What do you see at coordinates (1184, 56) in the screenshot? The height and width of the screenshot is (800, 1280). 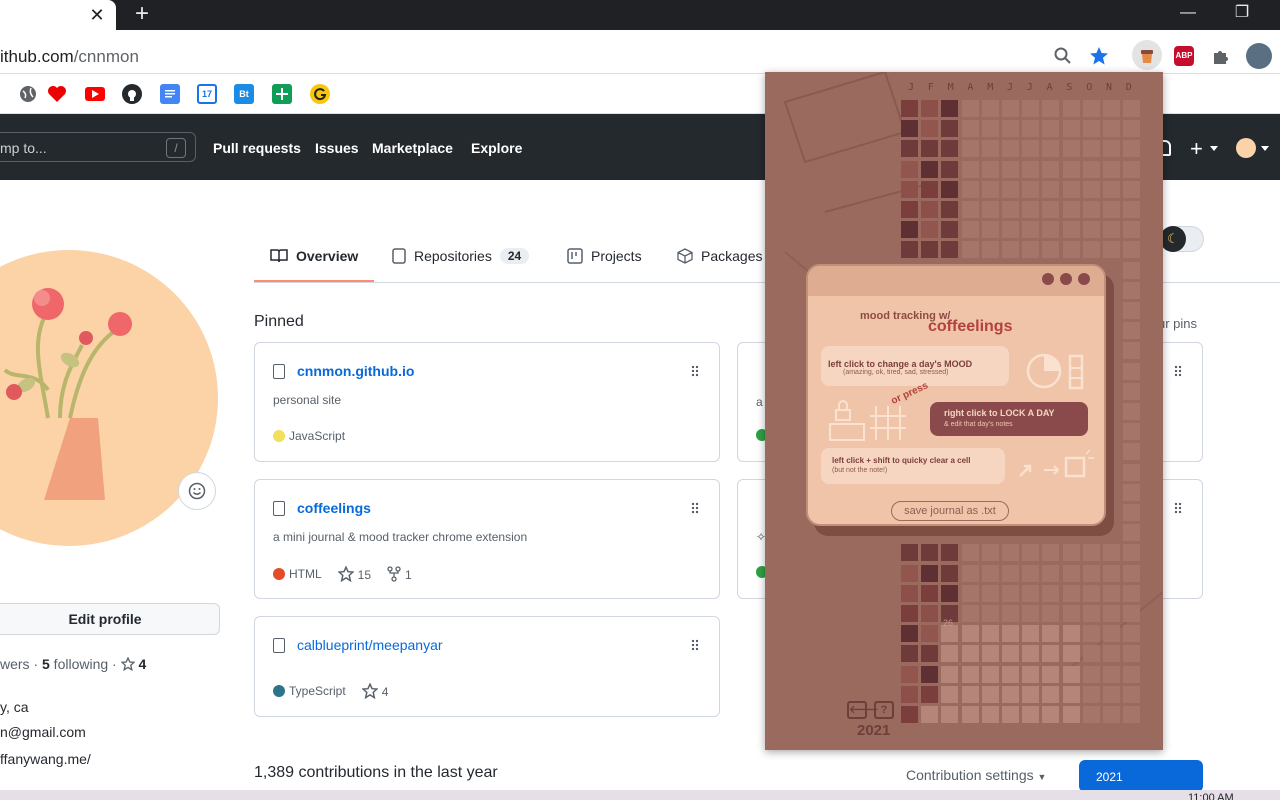 I see `adblock-icon: ABP` at bounding box center [1184, 56].